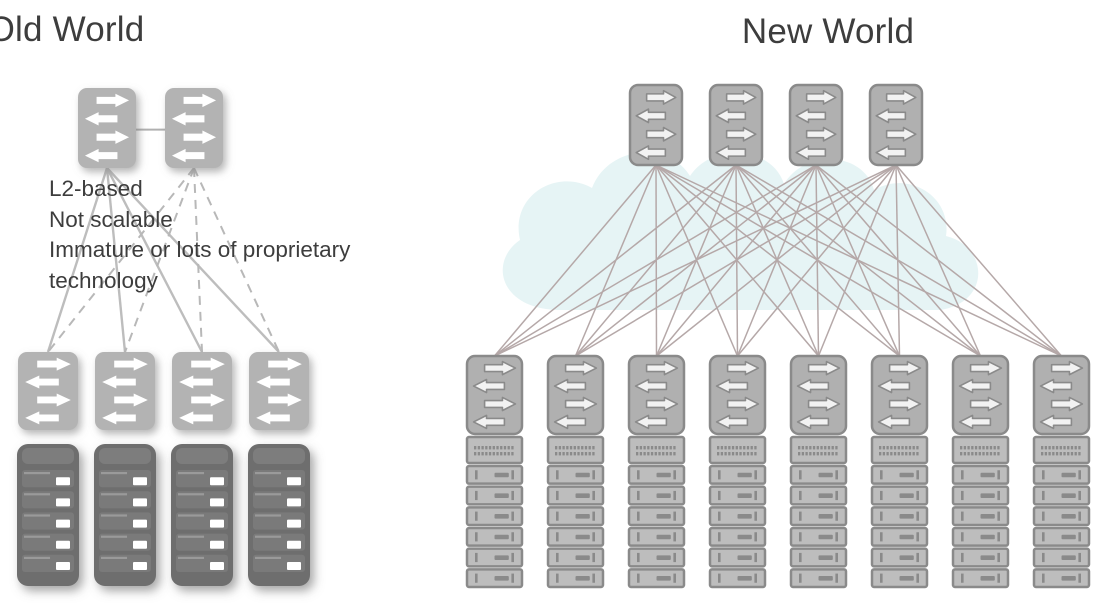 This screenshot has width=1104, height=612. What do you see at coordinates (776, 125) in the screenshot?
I see `new-world-spine-switches` at bounding box center [776, 125].